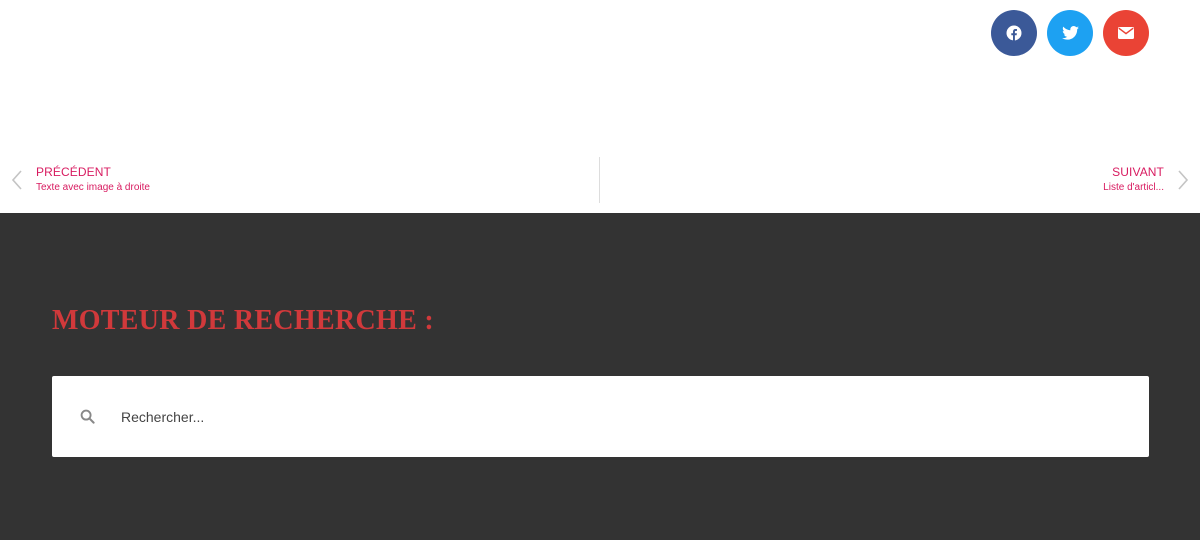  I want to click on share-buttons, so click(1070, 33).